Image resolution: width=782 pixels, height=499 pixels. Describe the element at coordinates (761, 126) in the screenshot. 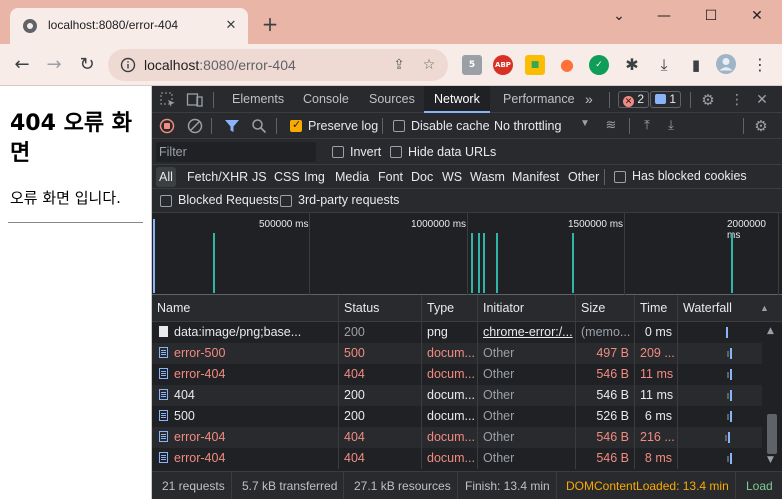

I see `network-settings-gear-icon: ⚙` at that location.